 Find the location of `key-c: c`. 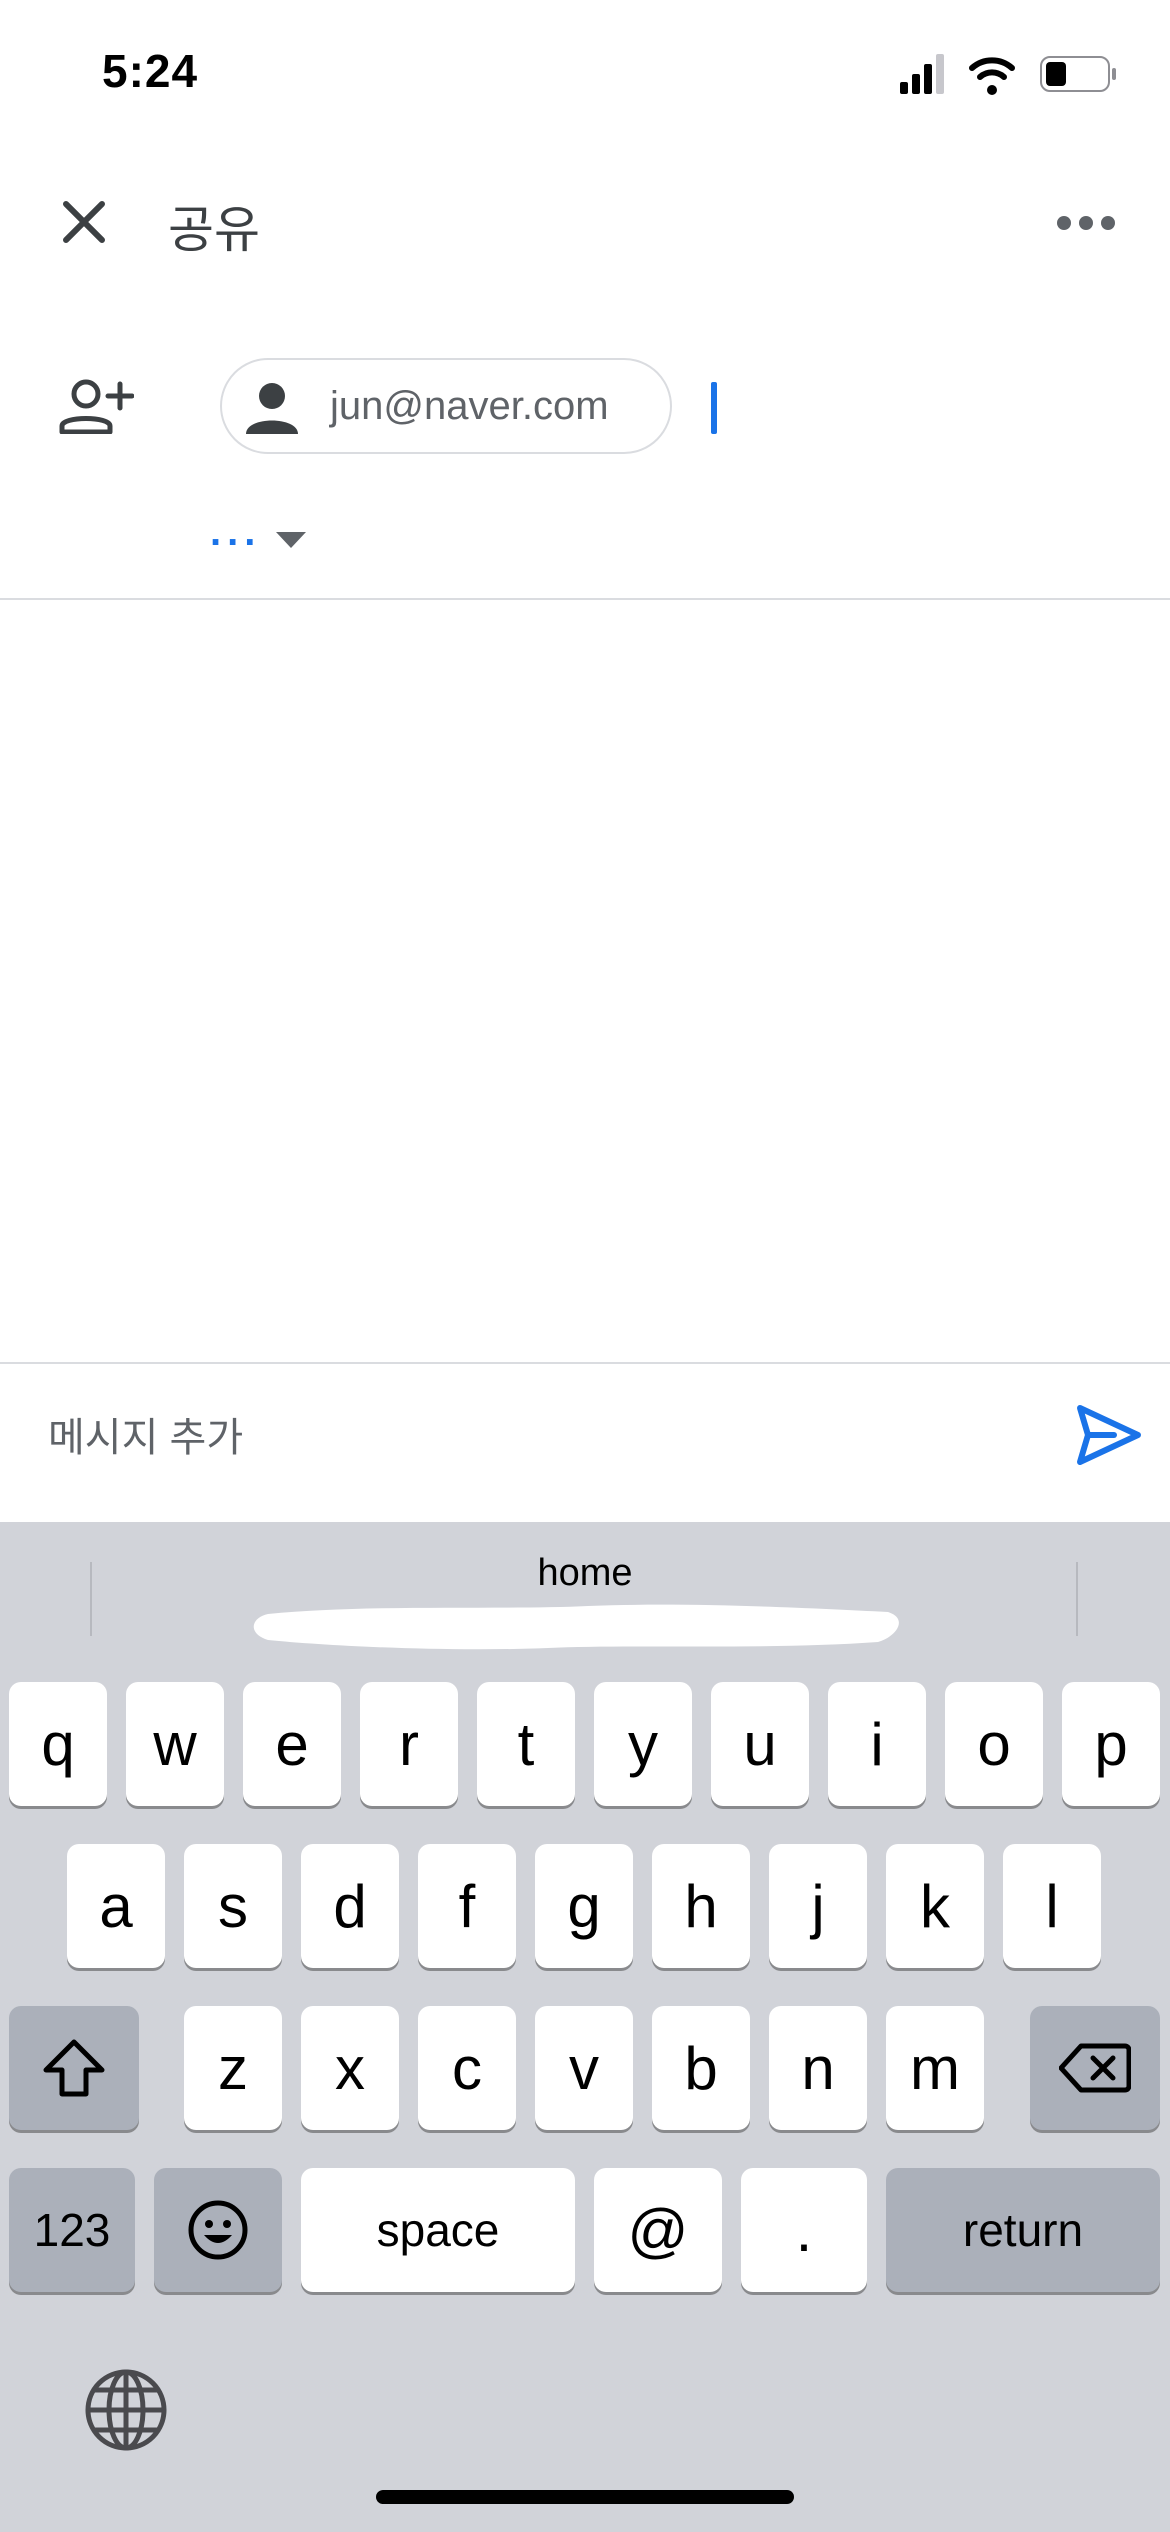

key-c: c is located at coordinates (467, 2068).